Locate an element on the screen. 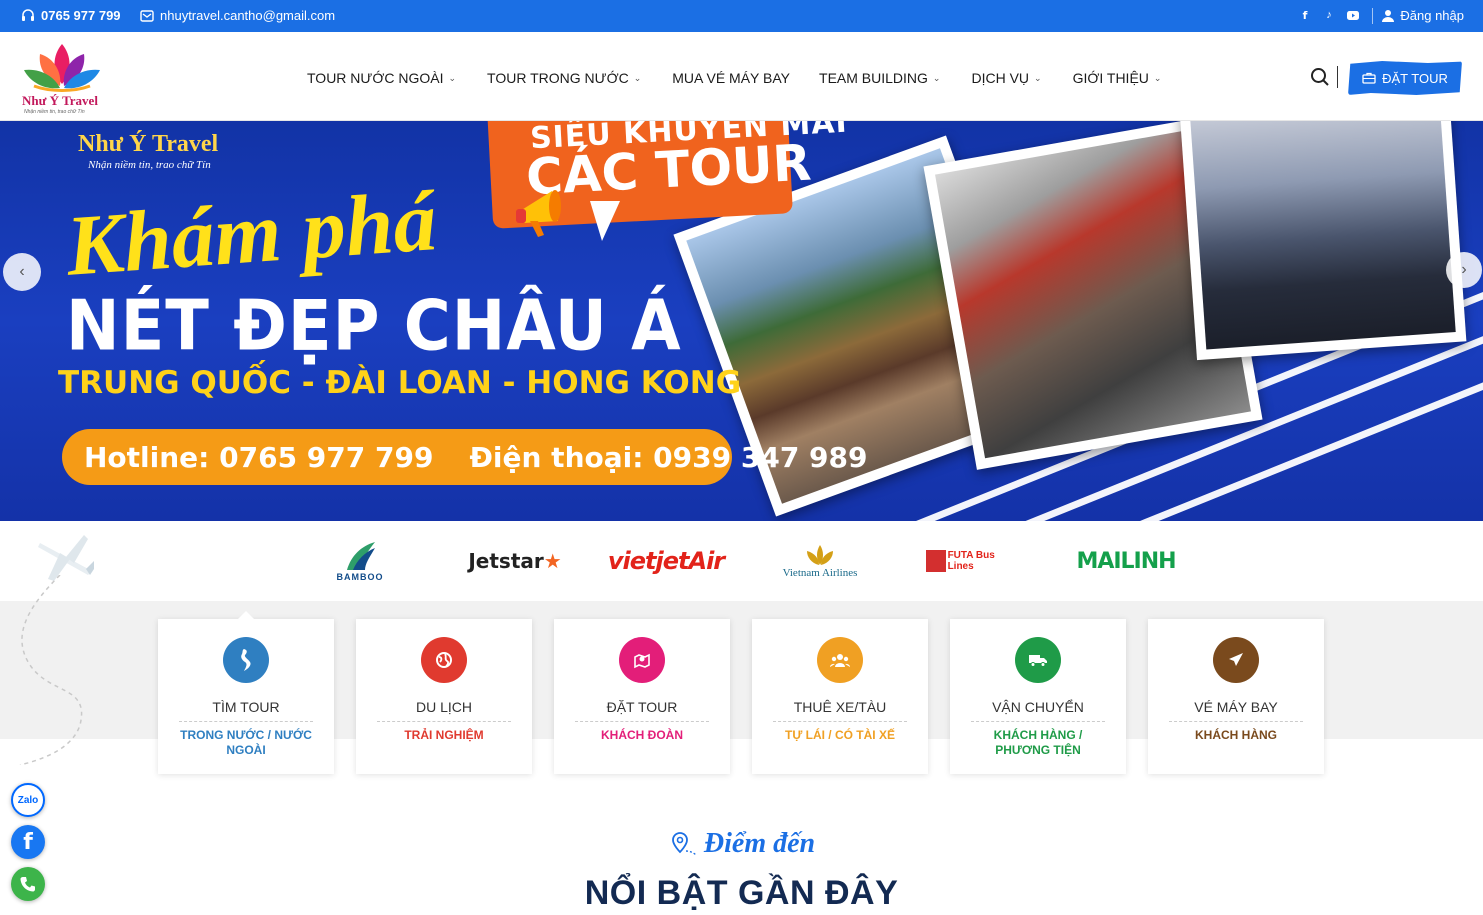  nav-mua-ve-may-bay: MUA VÉ MÁY BAY is located at coordinates (731, 78).